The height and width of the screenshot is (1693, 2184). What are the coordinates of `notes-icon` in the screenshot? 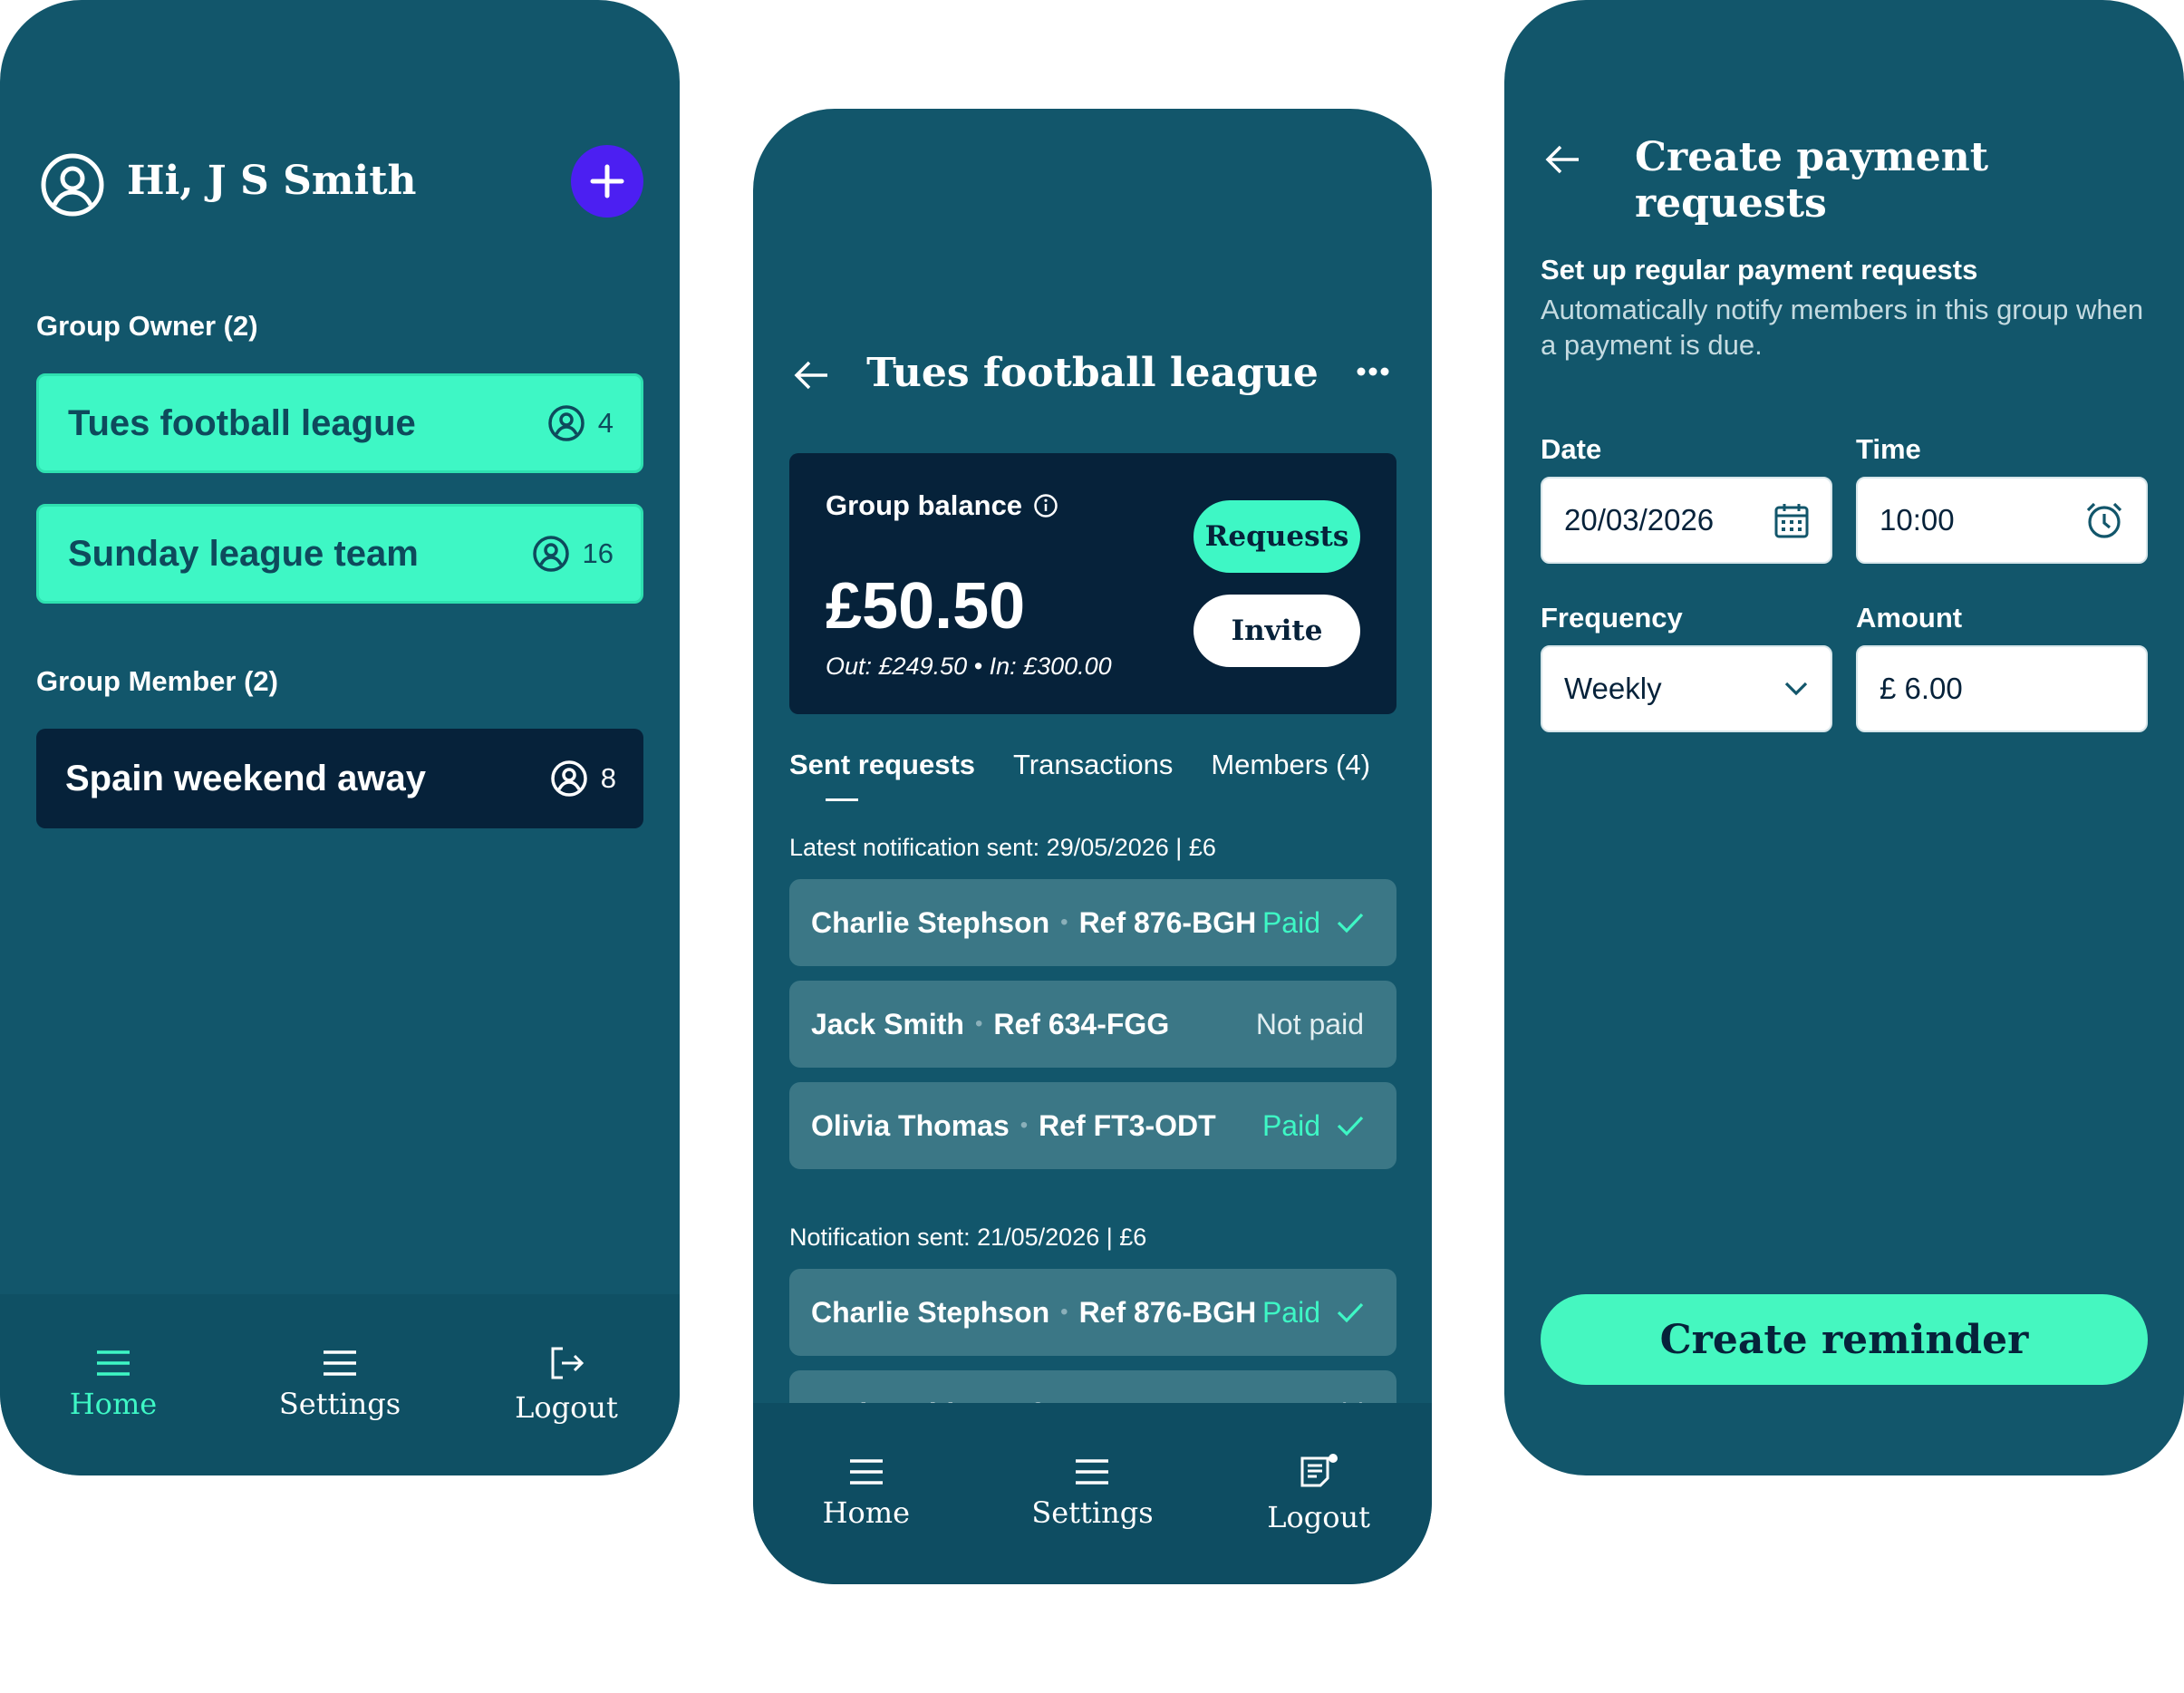 It's located at (1318, 1472).